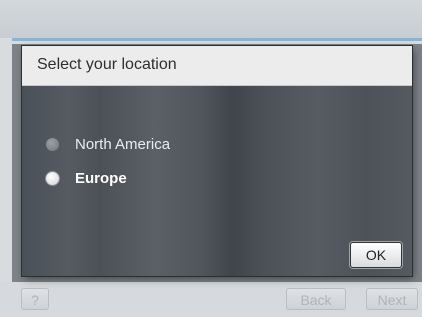 This screenshot has width=422, height=317. I want to click on radio-option-europe: Europe, so click(86, 178).